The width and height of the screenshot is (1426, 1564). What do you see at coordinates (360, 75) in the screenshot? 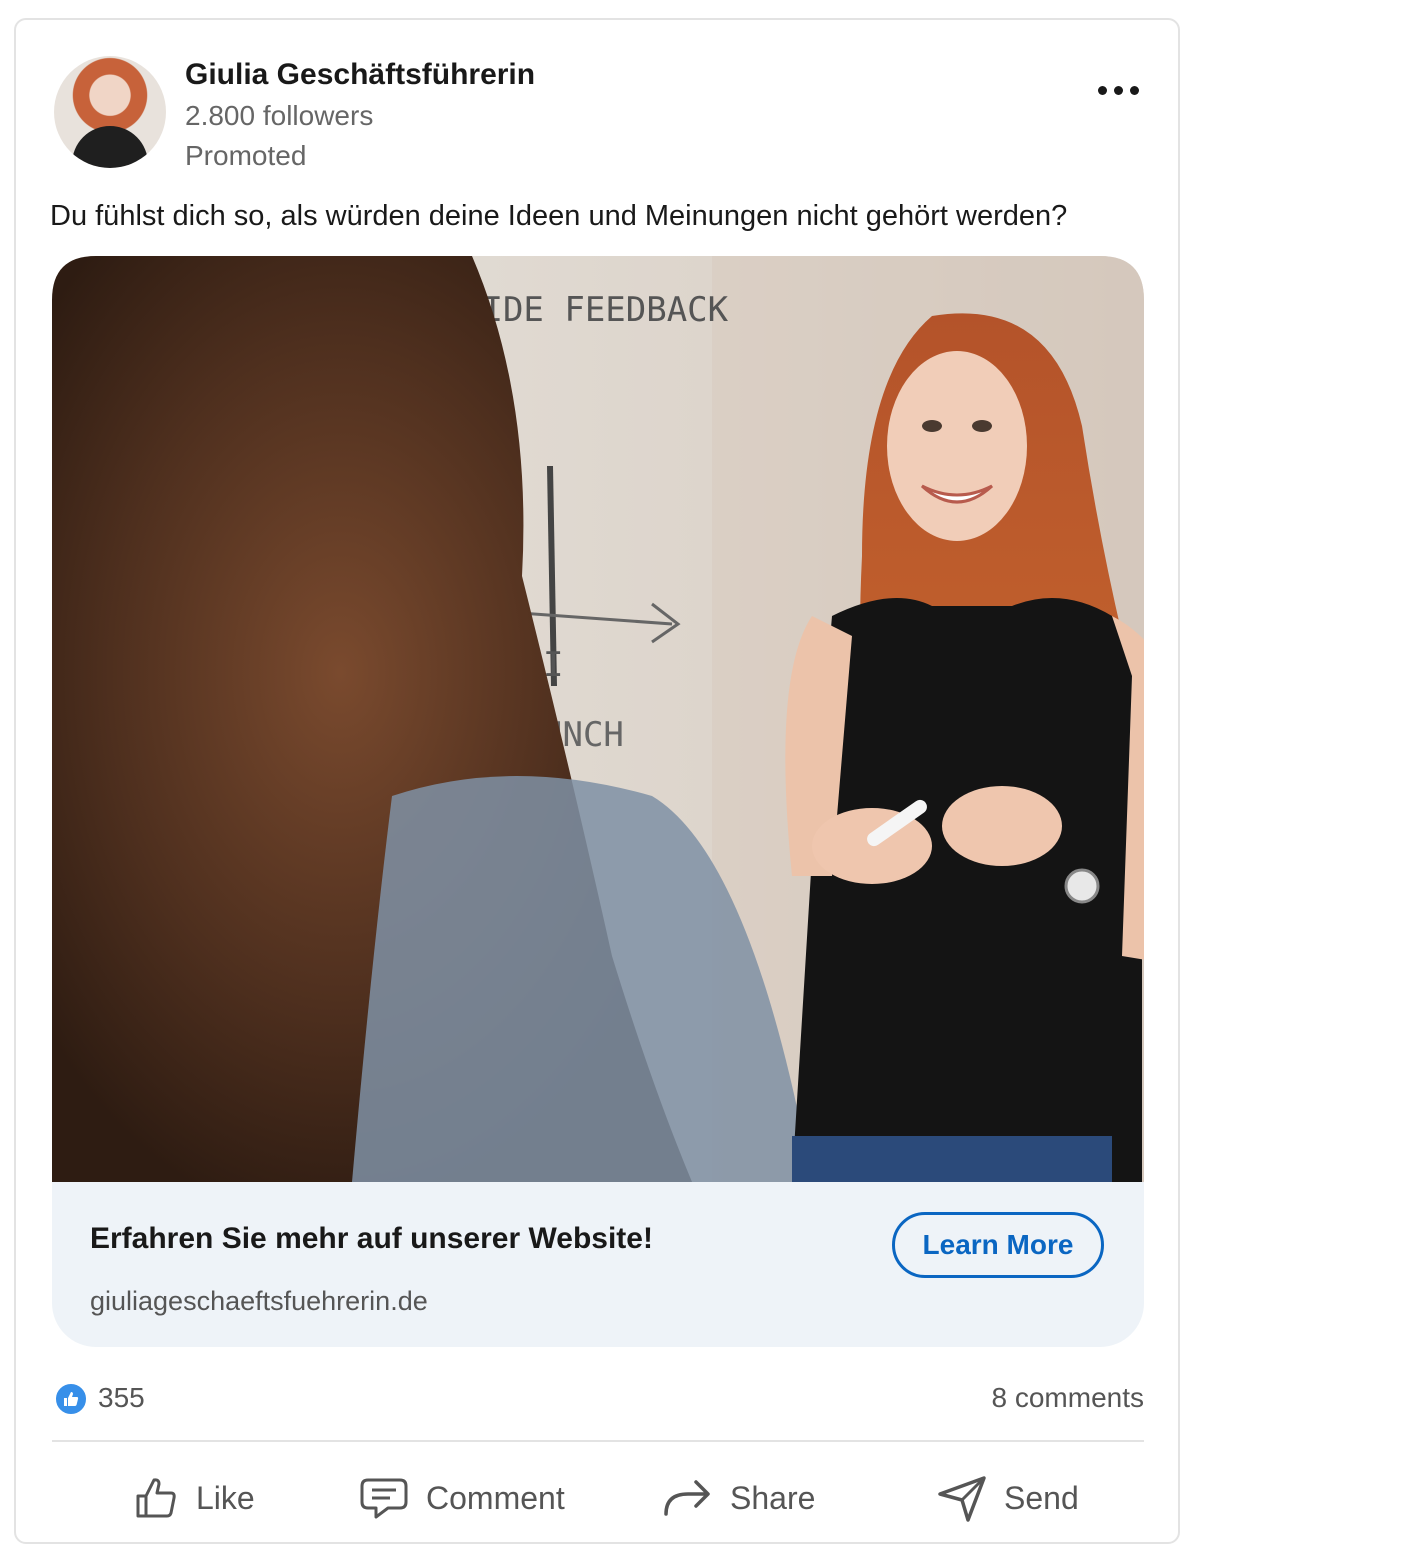
I see `author-name: Giulia Geschäftsführerin` at bounding box center [360, 75].